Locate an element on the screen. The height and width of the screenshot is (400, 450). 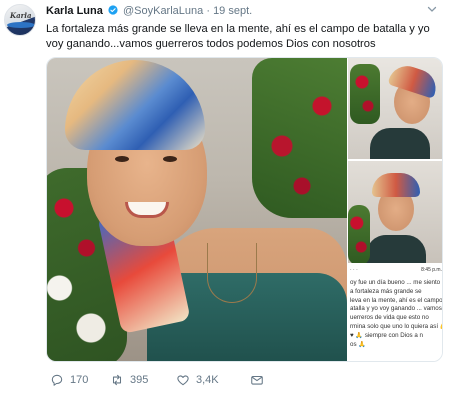
photo-necklace is located at coordinates (232, 273).